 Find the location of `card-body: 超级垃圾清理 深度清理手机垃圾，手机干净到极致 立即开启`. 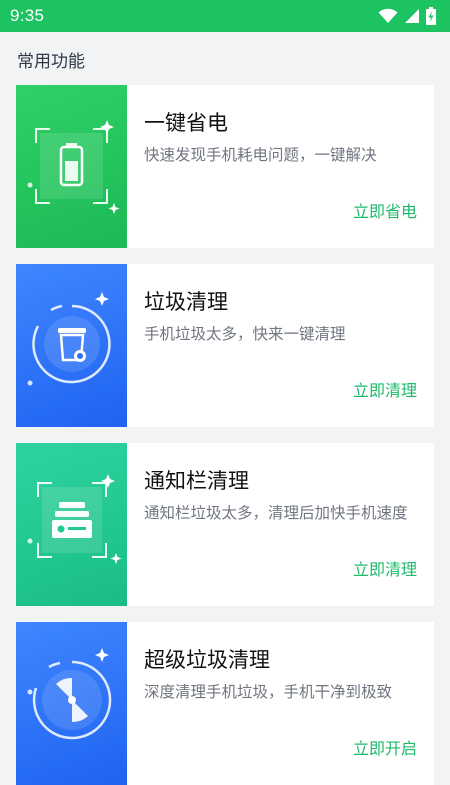

card-body: 超级垃圾清理 深度清理手机垃圾，手机干净到极致 立即开启 is located at coordinates (280, 703).